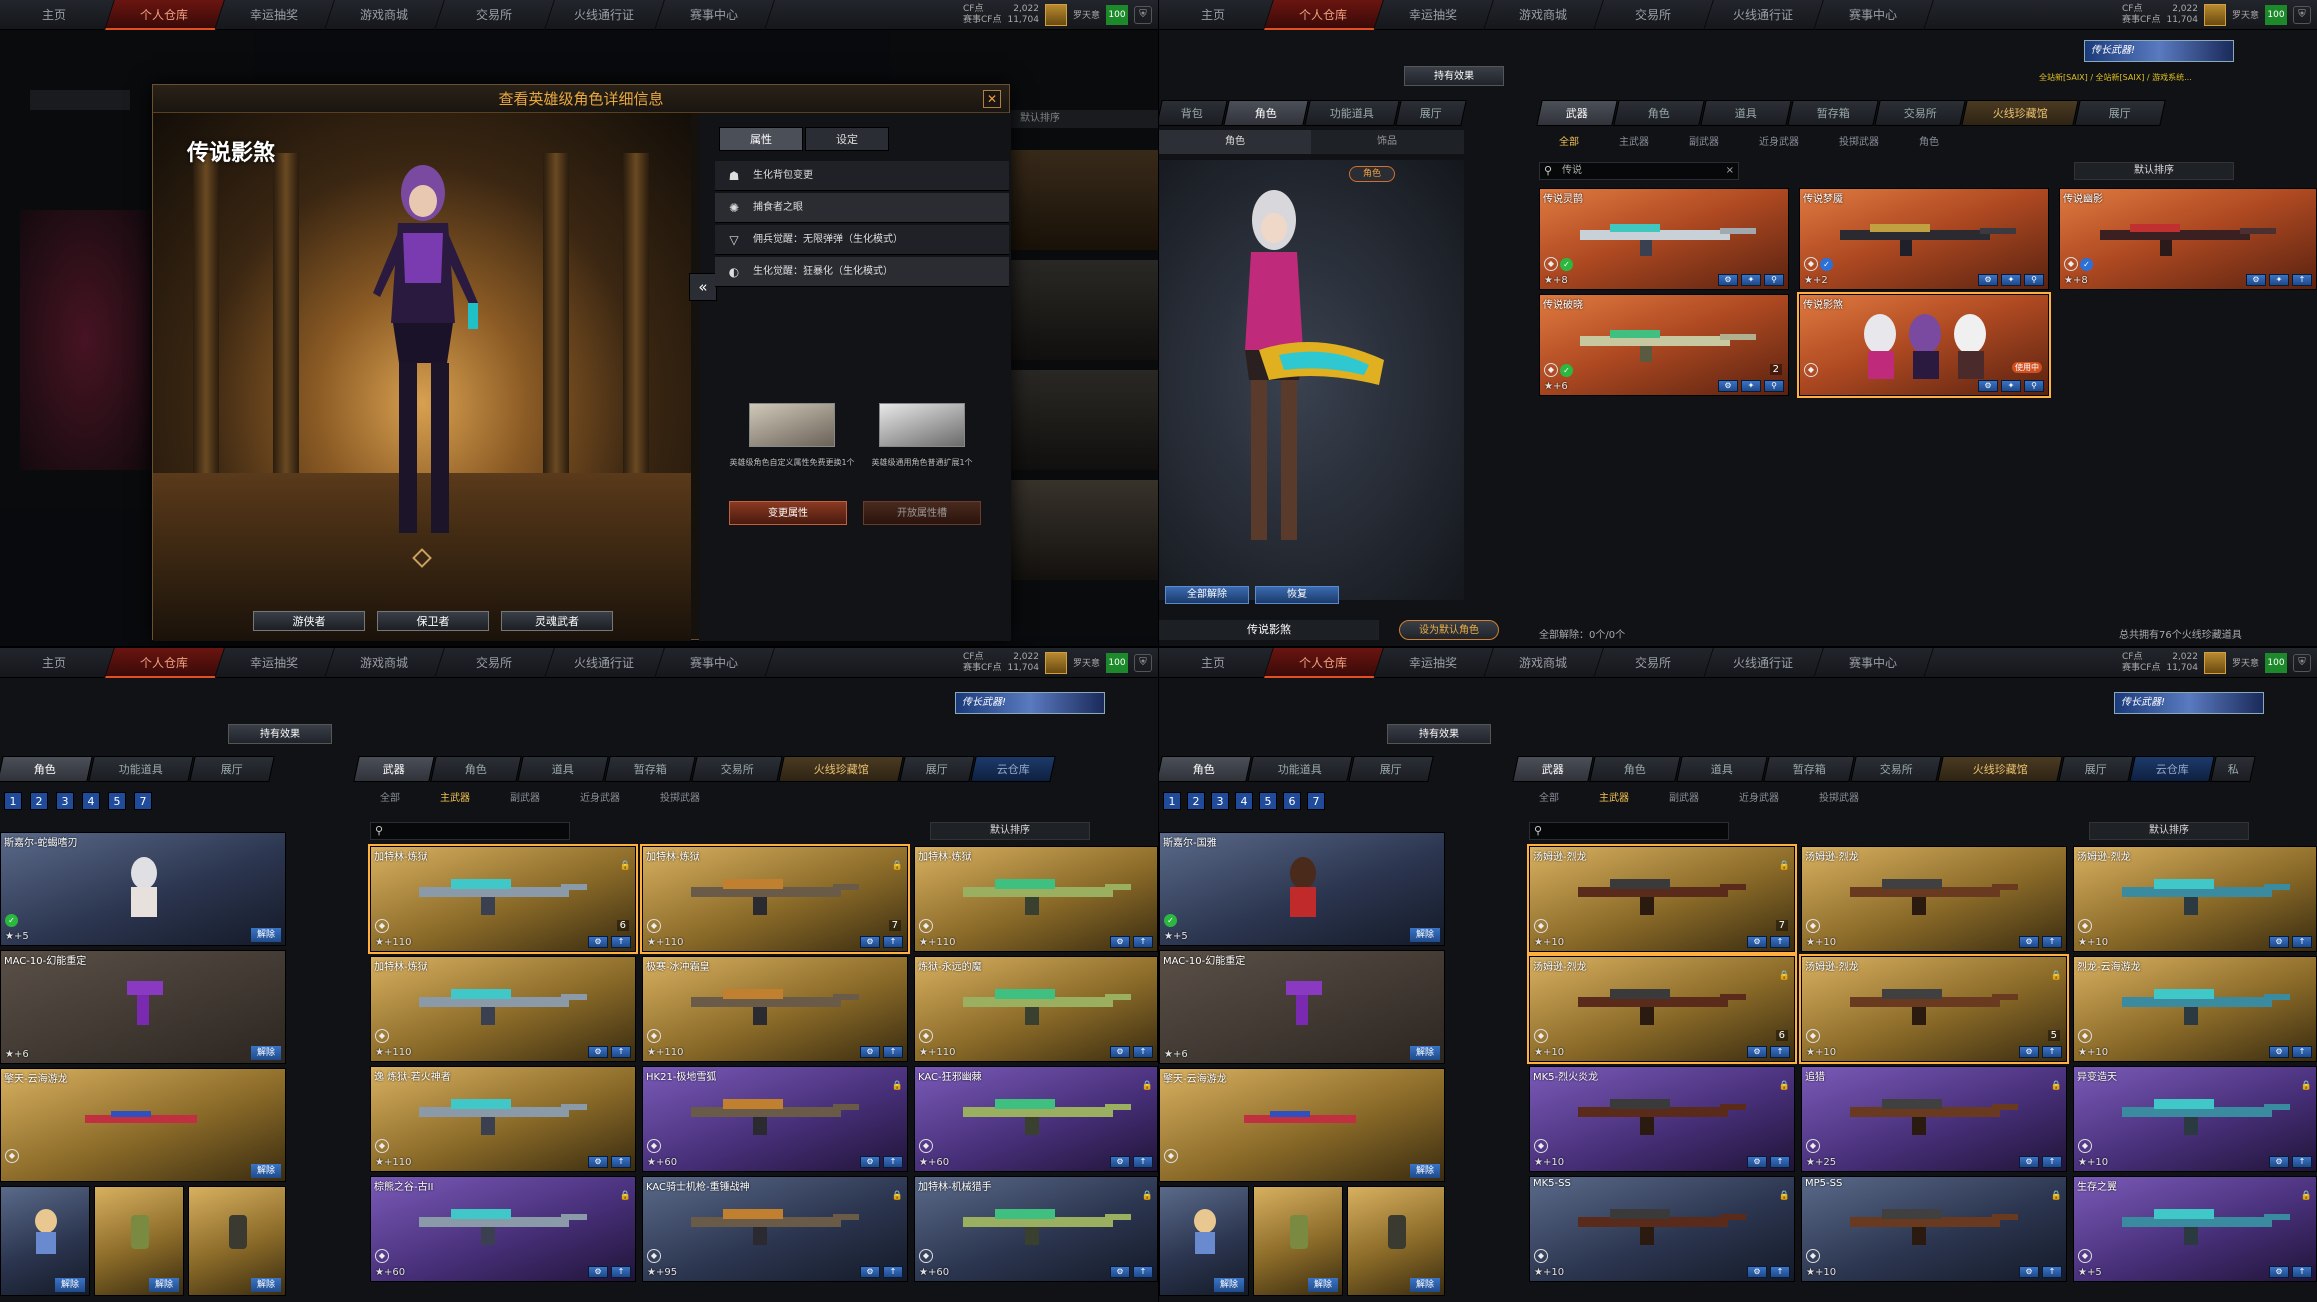 This screenshot has width=2317, height=1302. Describe the element at coordinates (1934, 1009) in the screenshot. I see `item-card: 汤姆逊-烈龙 🔒 ◆ 5 ★+10 ⚙ ↑` at that location.